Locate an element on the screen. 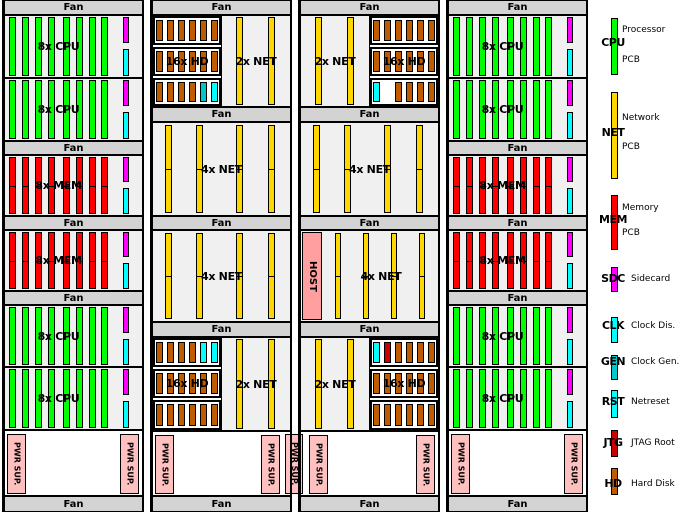  hard-disk-array: 16x HD is located at coordinates (404, 61).